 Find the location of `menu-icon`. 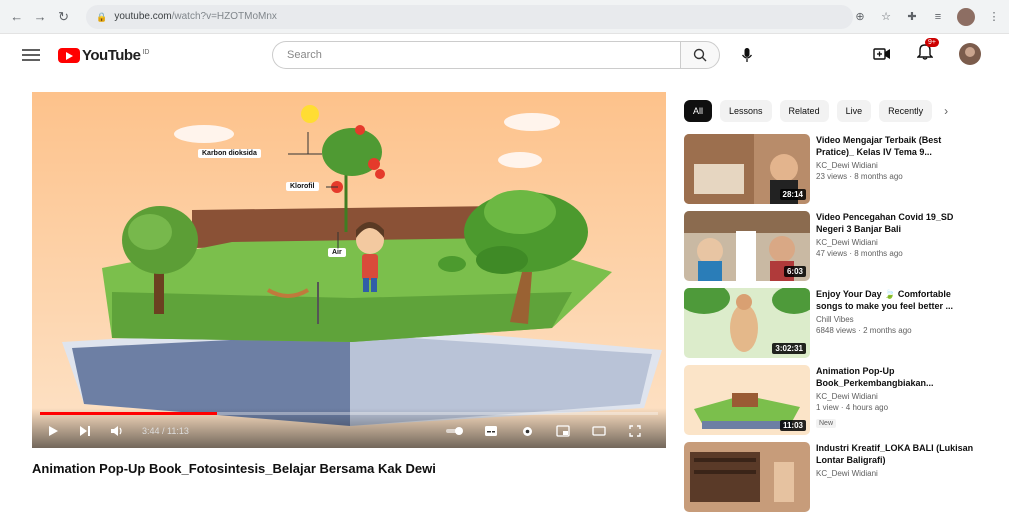

menu-icon is located at coordinates (31, 55).